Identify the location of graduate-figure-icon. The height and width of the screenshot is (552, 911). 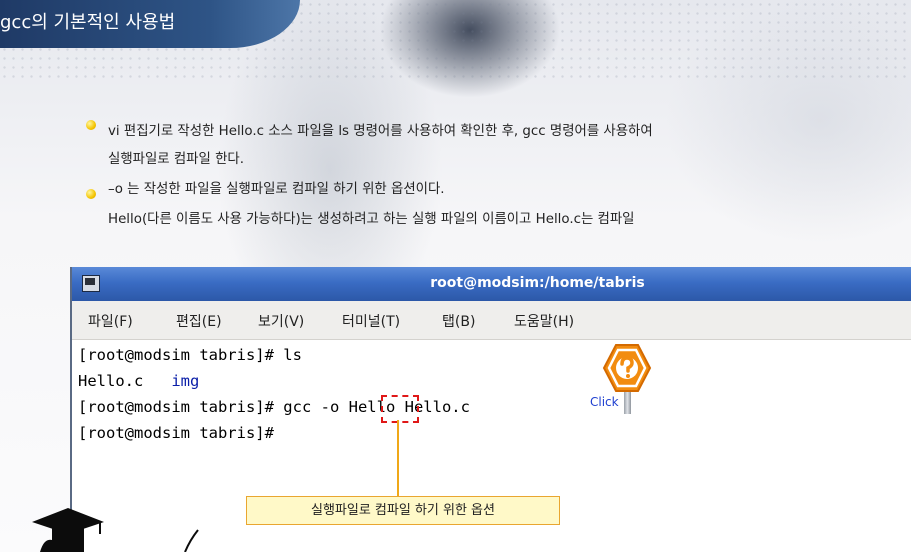
(115, 530).